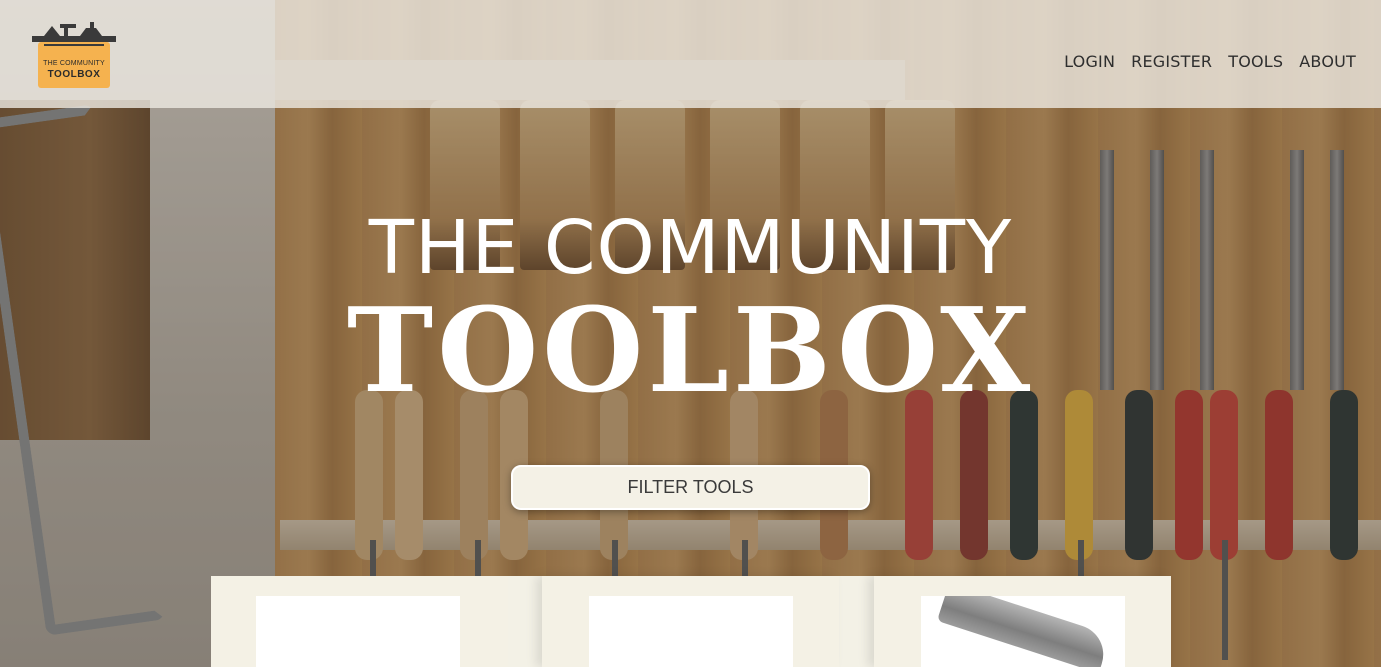 This screenshot has height=667, width=1381. What do you see at coordinates (1255, 61) in the screenshot?
I see `nav-tools-link: TOOLS` at bounding box center [1255, 61].